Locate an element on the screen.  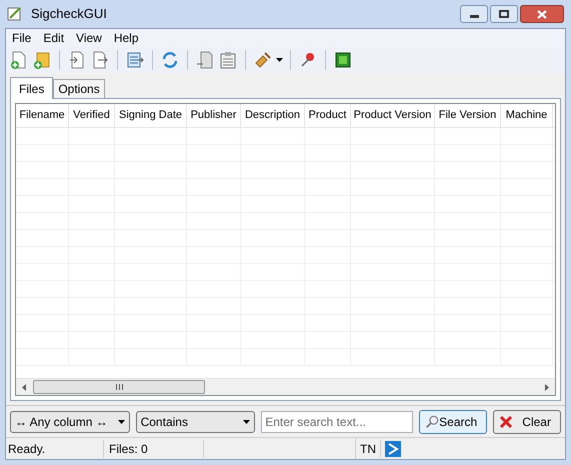
column-dropdown: ↔ Any column ↔ is located at coordinates (70, 421).